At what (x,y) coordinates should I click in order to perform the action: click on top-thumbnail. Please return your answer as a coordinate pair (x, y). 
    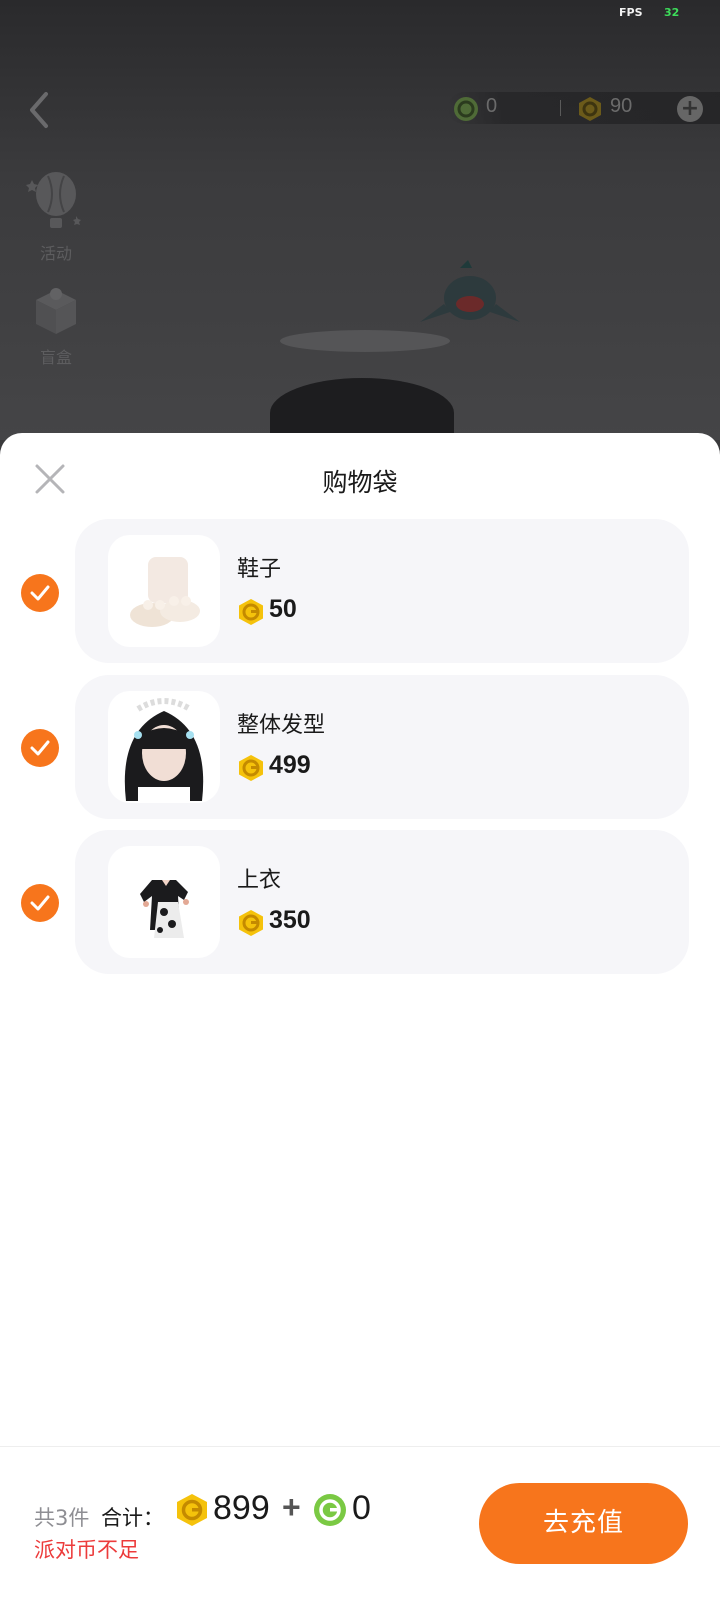
    Looking at the image, I should click on (164, 902).